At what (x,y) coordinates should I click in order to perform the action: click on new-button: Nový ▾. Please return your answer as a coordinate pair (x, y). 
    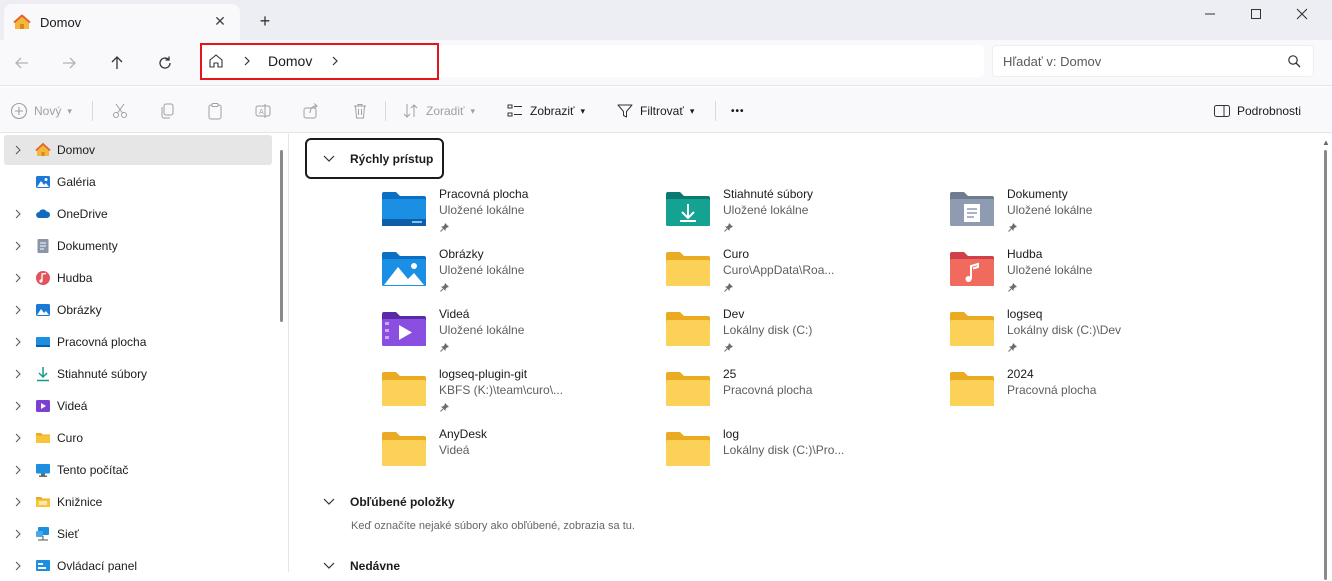
    Looking at the image, I should click on (41, 111).